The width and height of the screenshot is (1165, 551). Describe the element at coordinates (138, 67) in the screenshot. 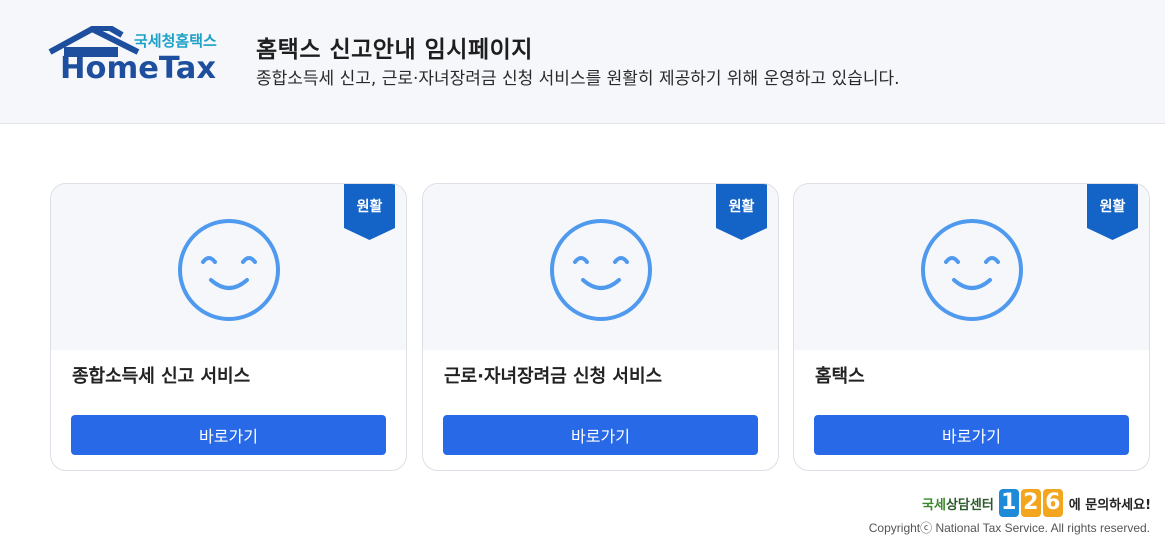

I see `logo-wordmark: HomeTax` at that location.